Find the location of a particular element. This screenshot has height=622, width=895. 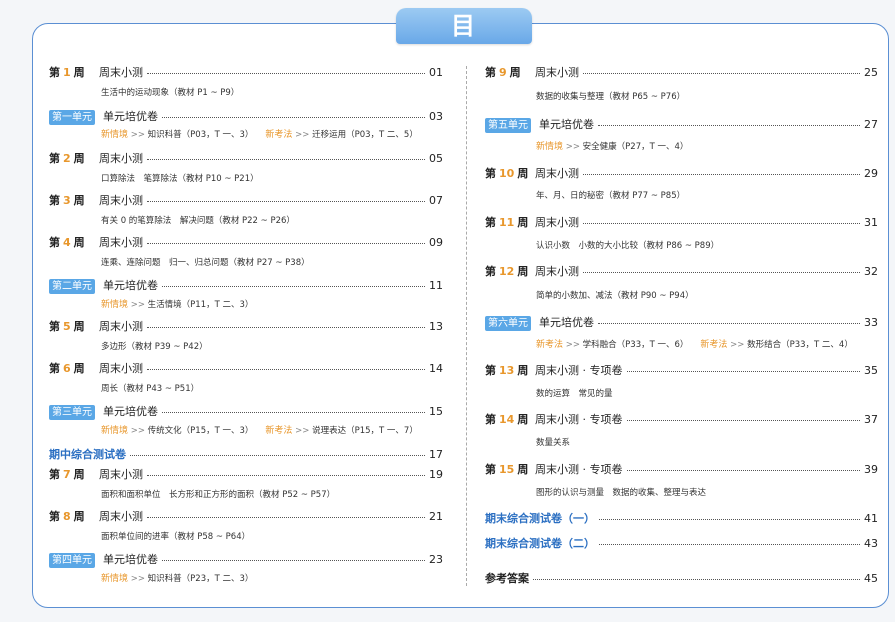

toc-subtitle: 连乘、连除问题 归一、归总问题（教材 P27 ~ P38） is located at coordinates (205, 263).